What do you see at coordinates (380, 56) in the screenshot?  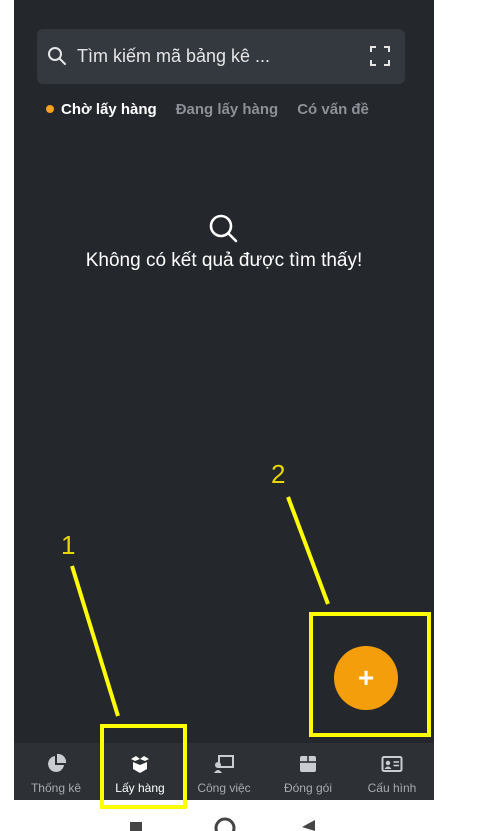 I see `scan-icon` at bounding box center [380, 56].